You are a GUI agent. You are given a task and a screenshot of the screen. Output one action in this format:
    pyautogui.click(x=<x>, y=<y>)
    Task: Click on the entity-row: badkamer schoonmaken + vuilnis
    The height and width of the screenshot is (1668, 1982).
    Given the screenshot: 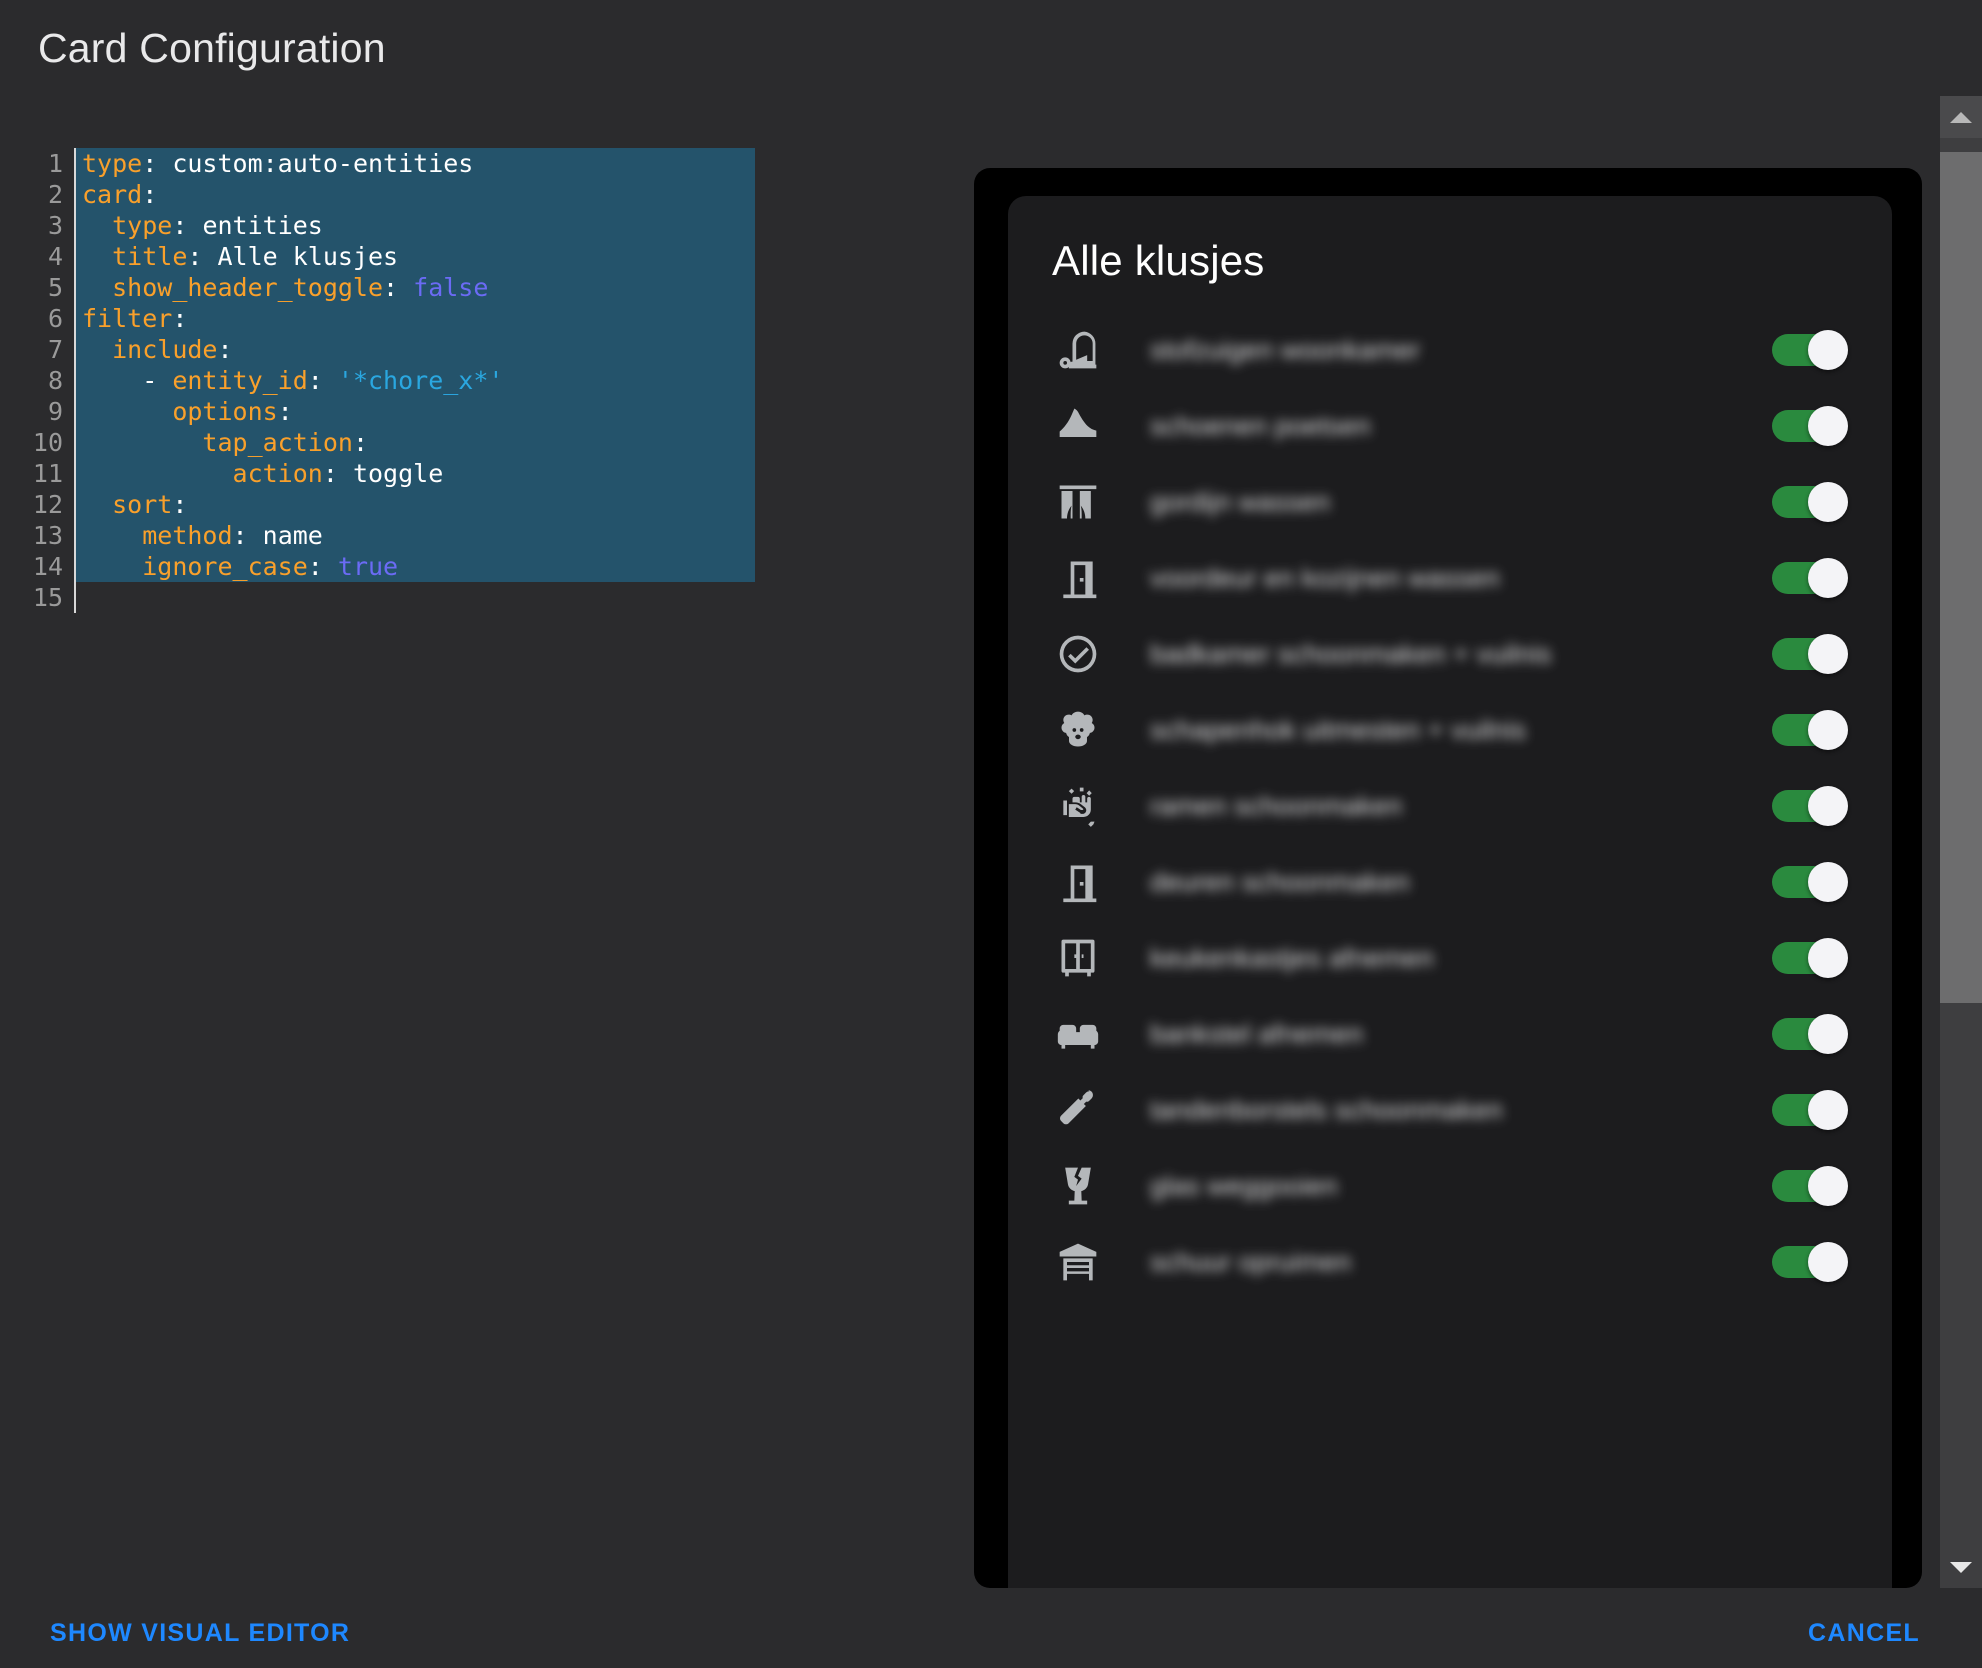 What is the action you would take?
    pyautogui.click(x=1450, y=654)
    